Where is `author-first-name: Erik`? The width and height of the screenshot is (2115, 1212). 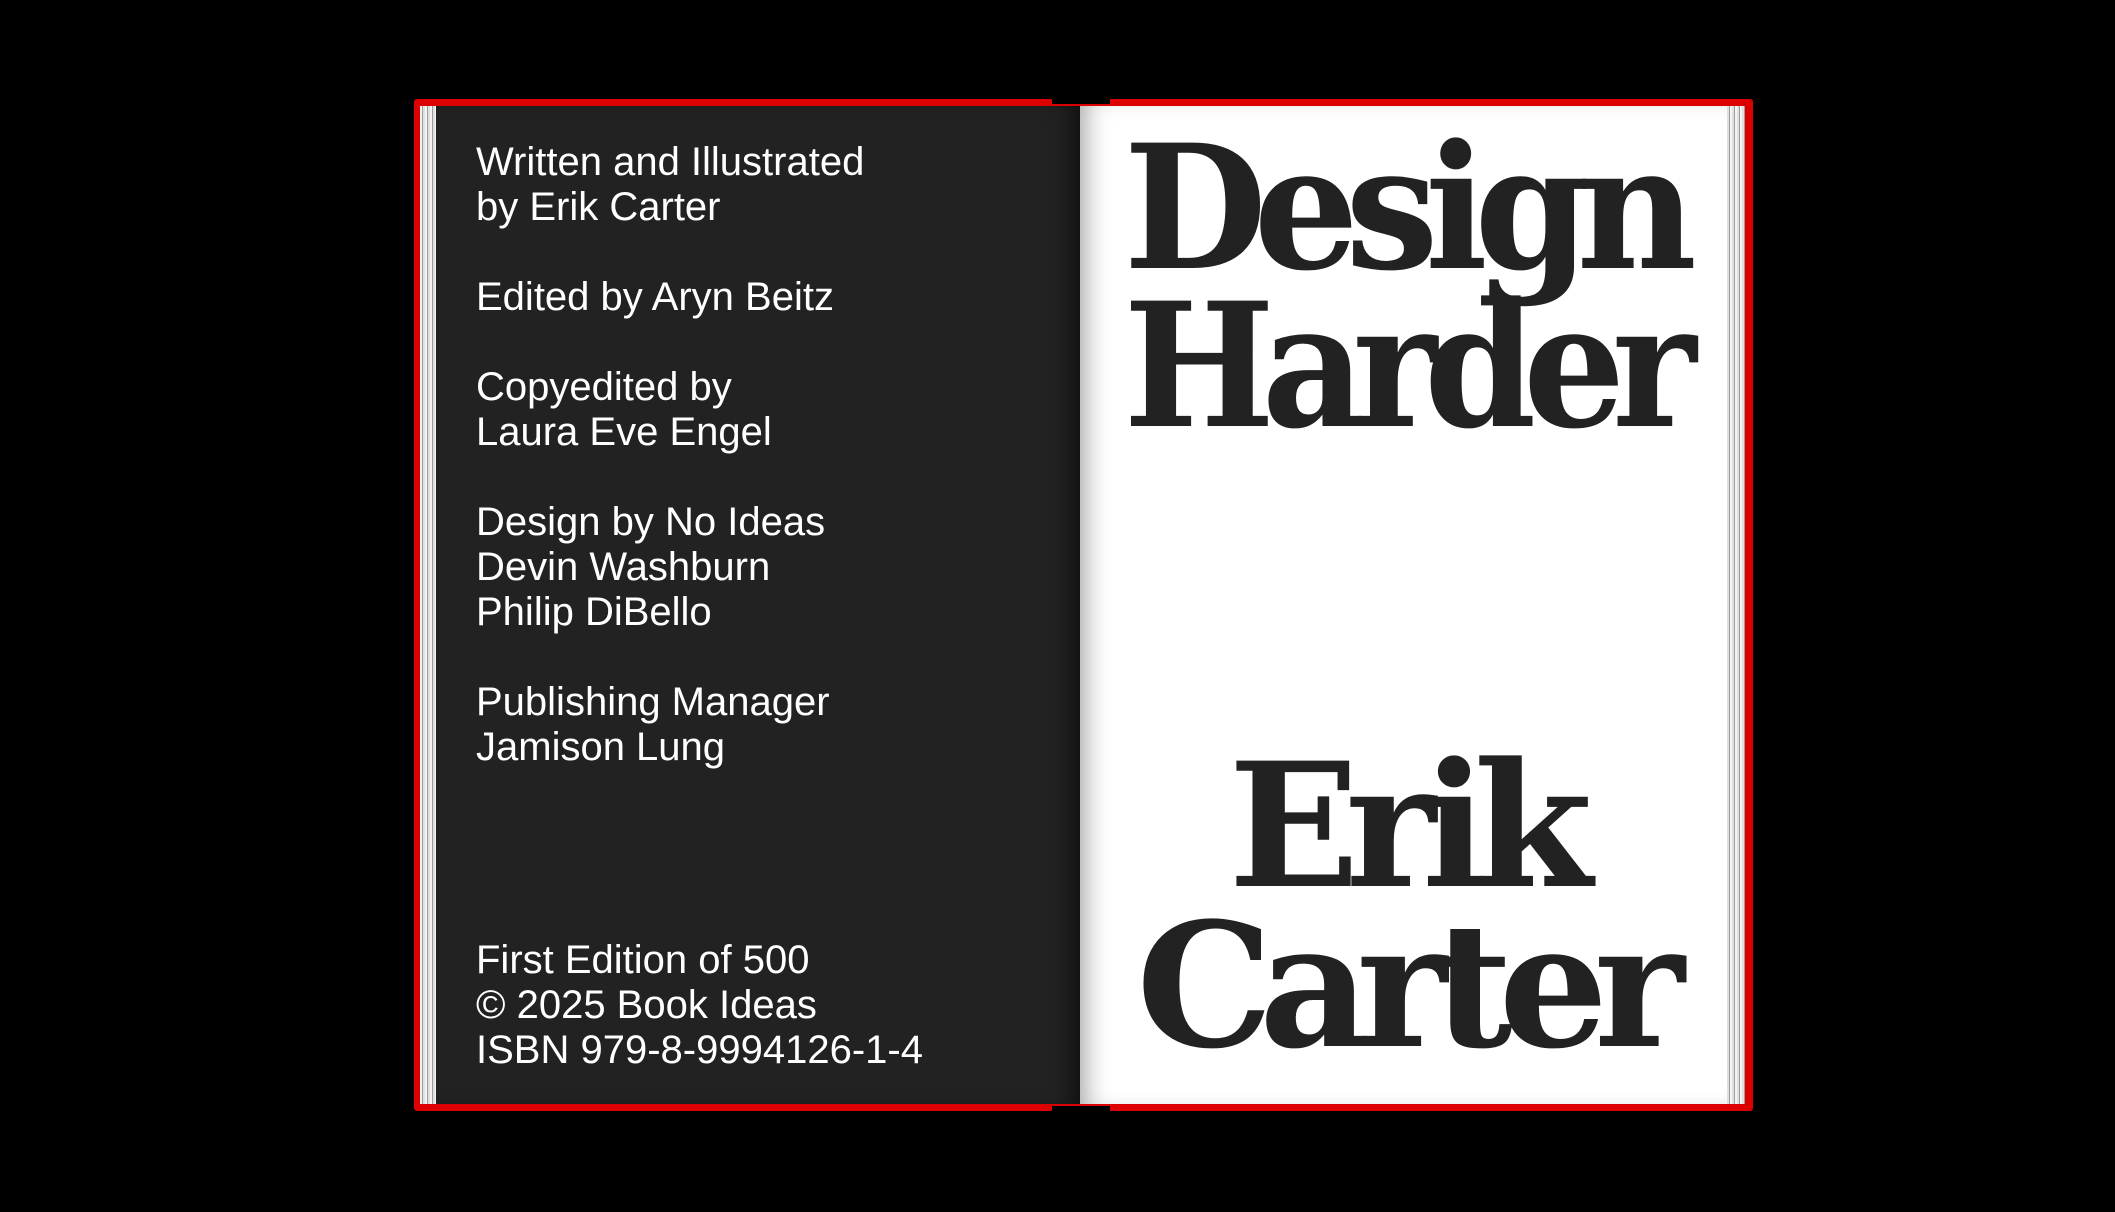 author-first-name: Erik is located at coordinates (1410, 825).